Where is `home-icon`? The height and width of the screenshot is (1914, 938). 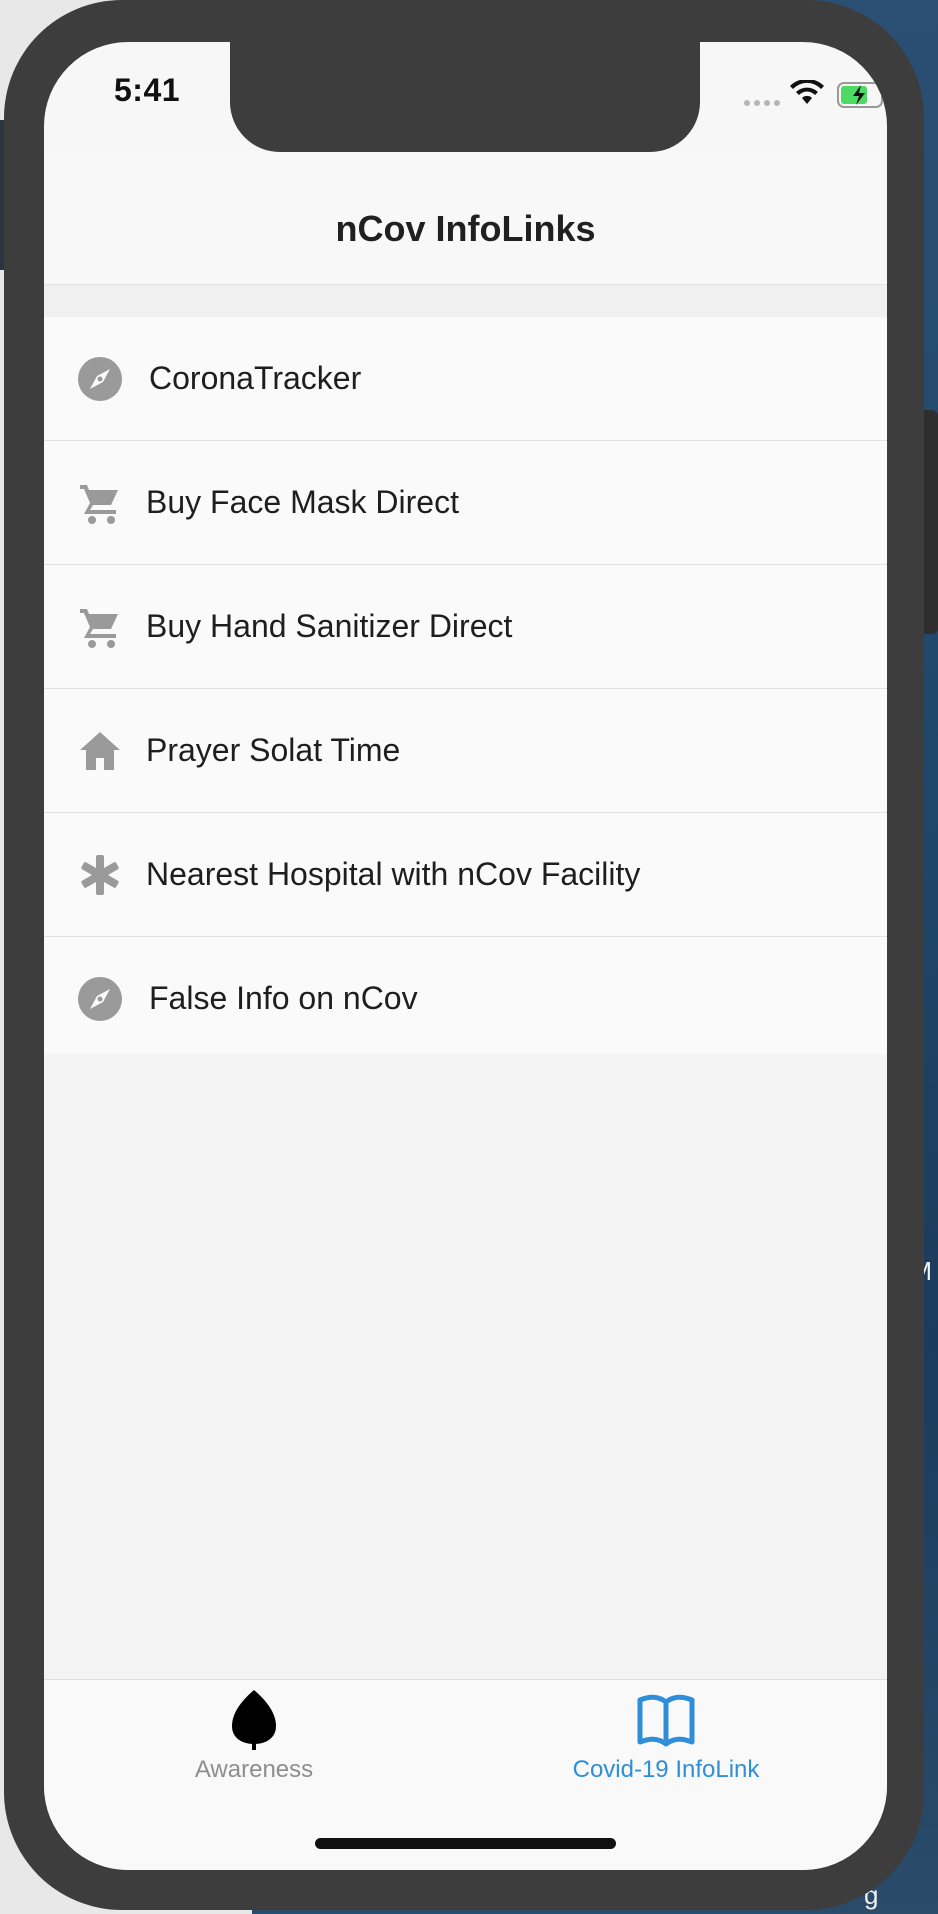 home-icon is located at coordinates (100, 751).